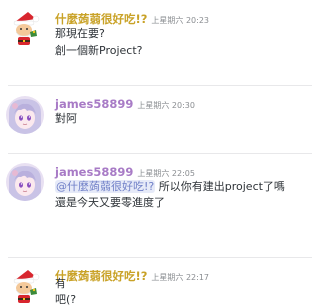  What do you see at coordinates (66, 299) in the screenshot?
I see `message-text: 吧(?` at bounding box center [66, 299].